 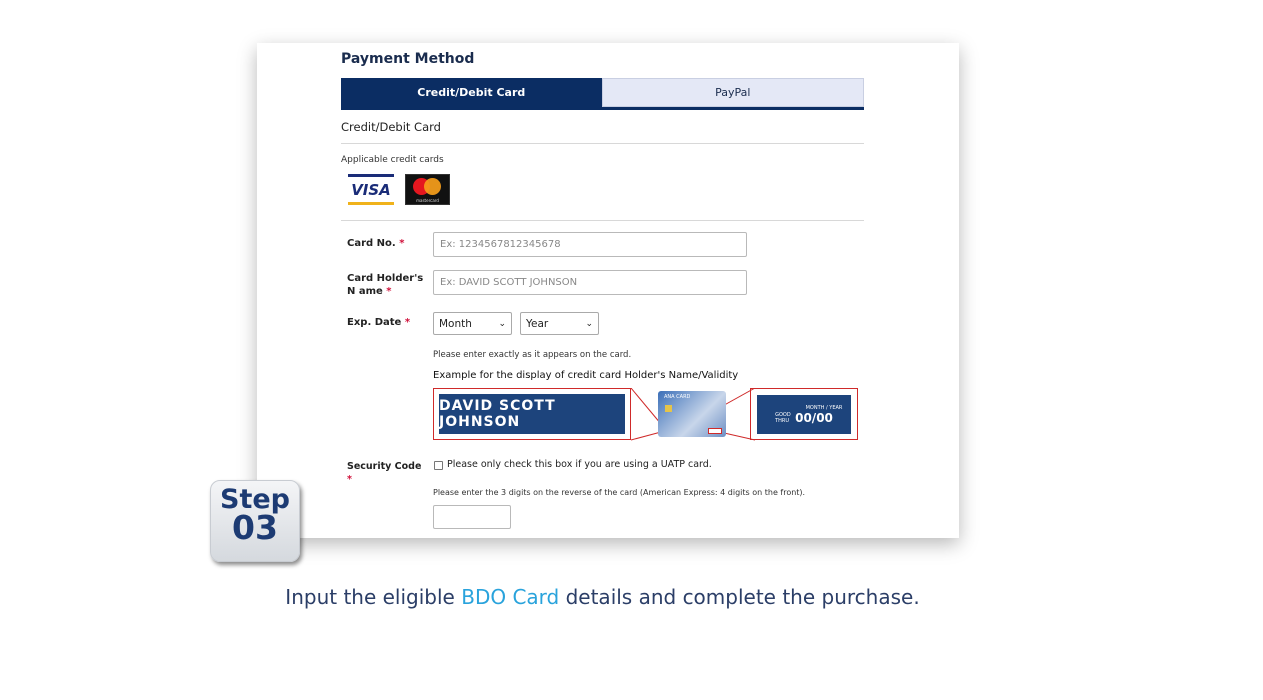 I want to click on uatp-checkbox, so click(x=438, y=465).